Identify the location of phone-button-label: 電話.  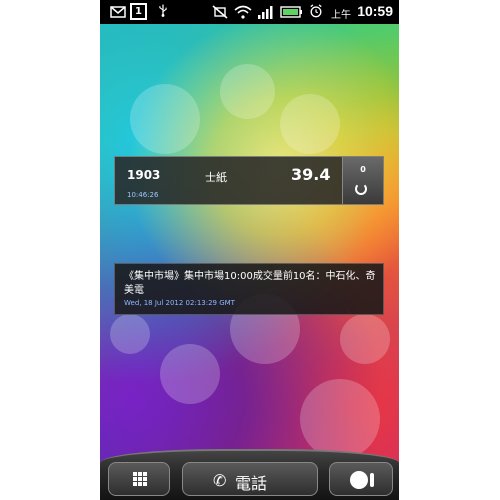
(251, 483).